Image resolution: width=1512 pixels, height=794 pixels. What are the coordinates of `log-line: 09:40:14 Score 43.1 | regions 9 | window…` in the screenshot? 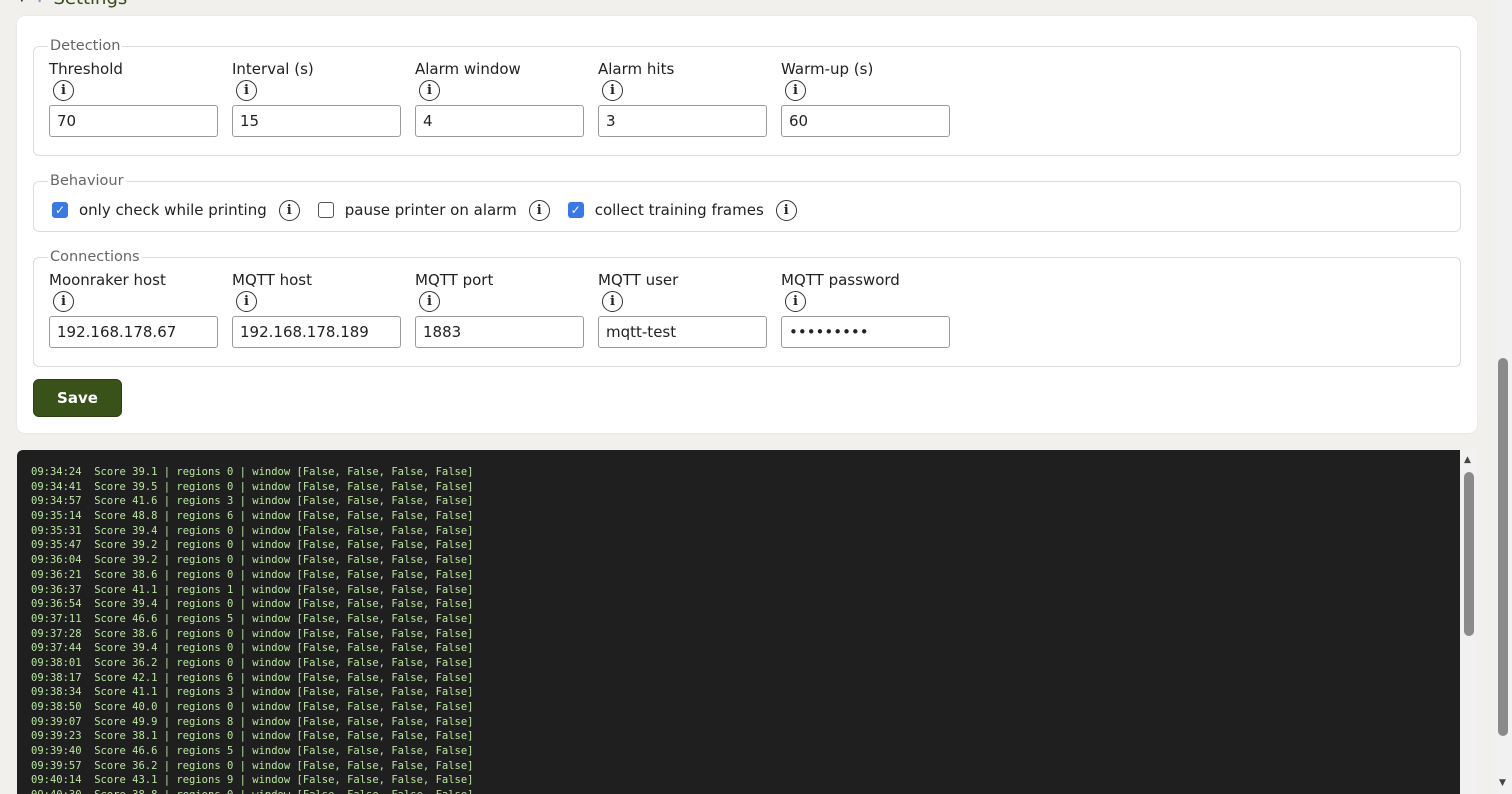 It's located at (252, 780).